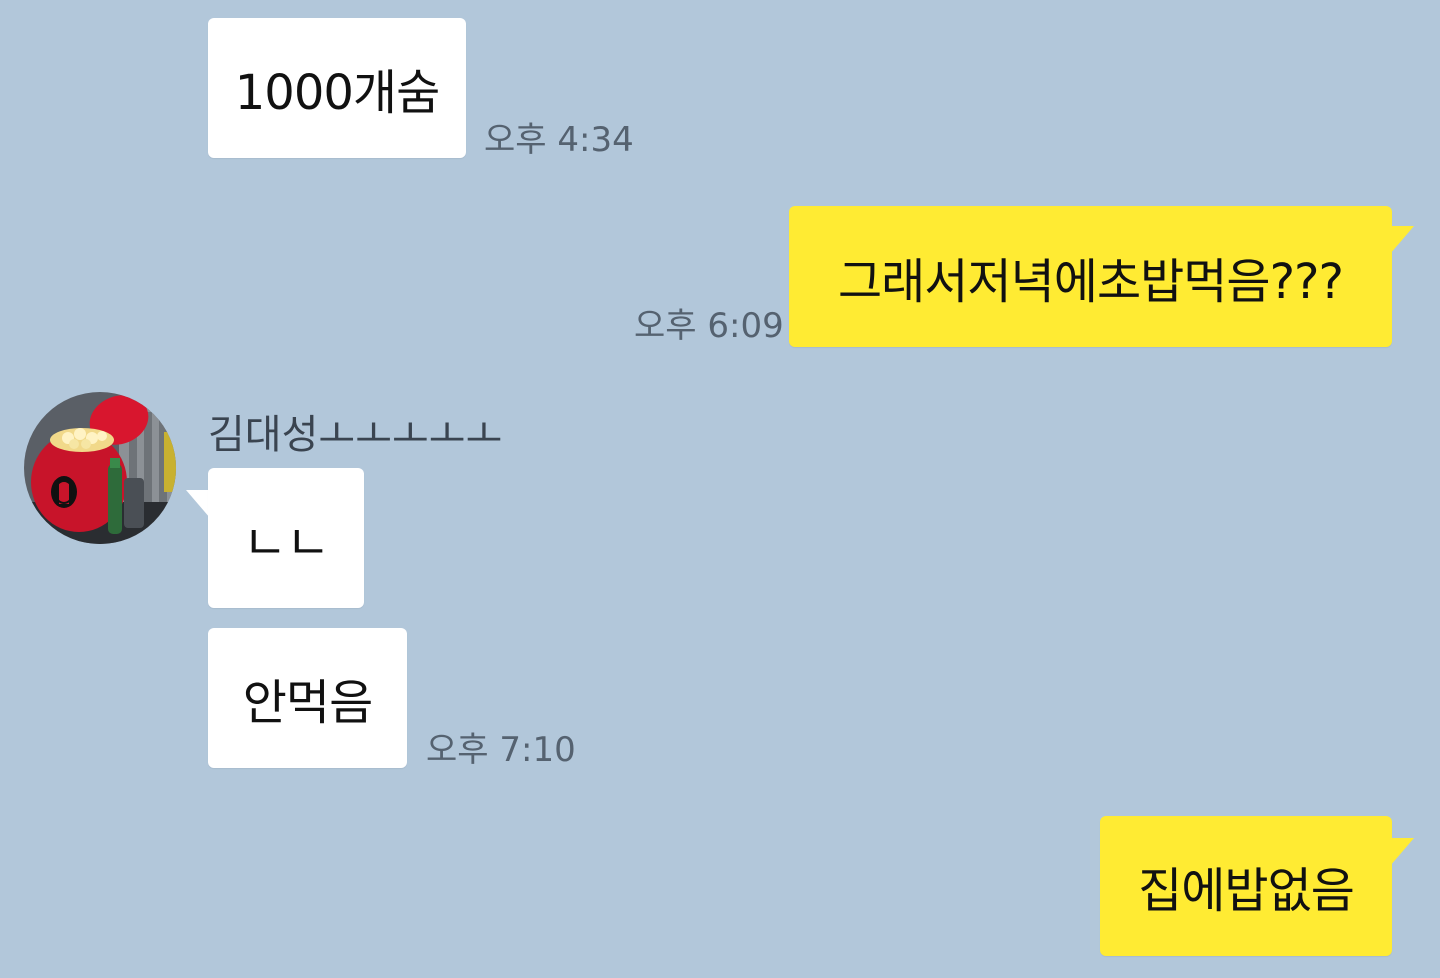 The width and height of the screenshot is (1440, 978). I want to click on message-bubble-incoming: 안먹음, so click(307, 698).